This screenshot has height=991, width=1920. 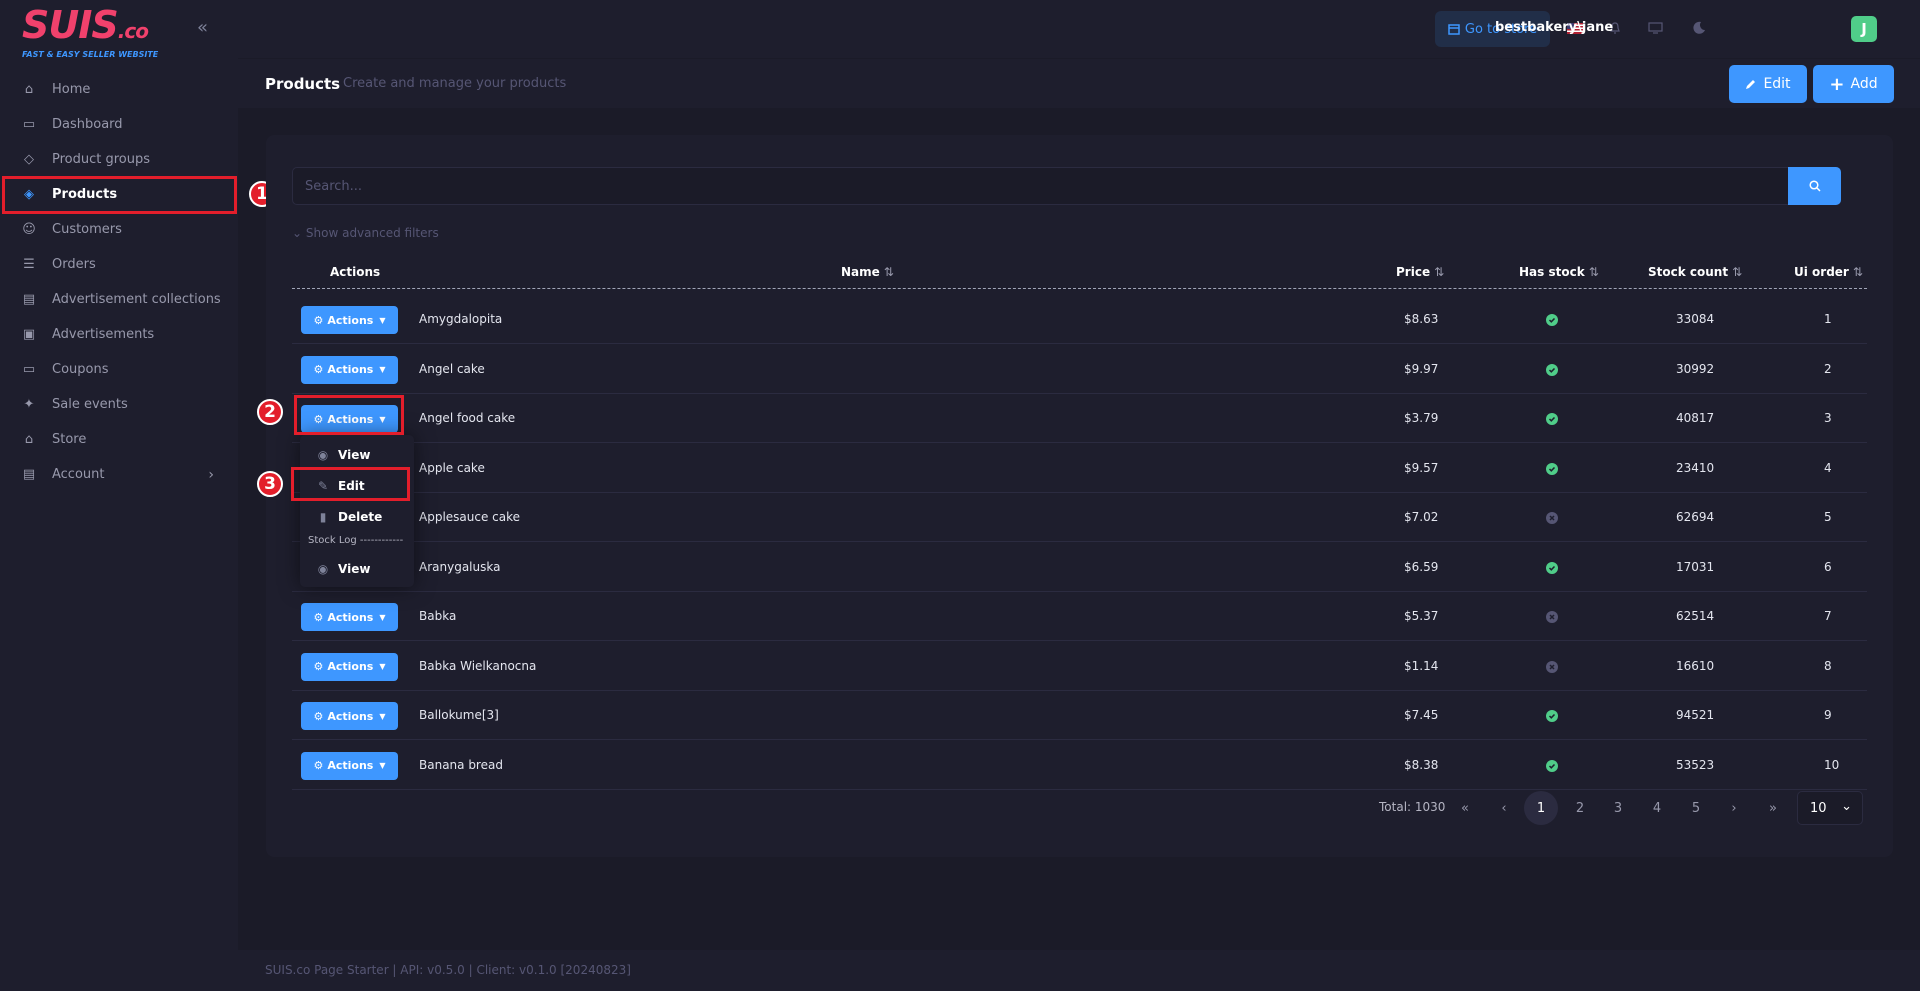 I want to click on col-has-stock: Has stock ⇅, so click(x=1559, y=272).